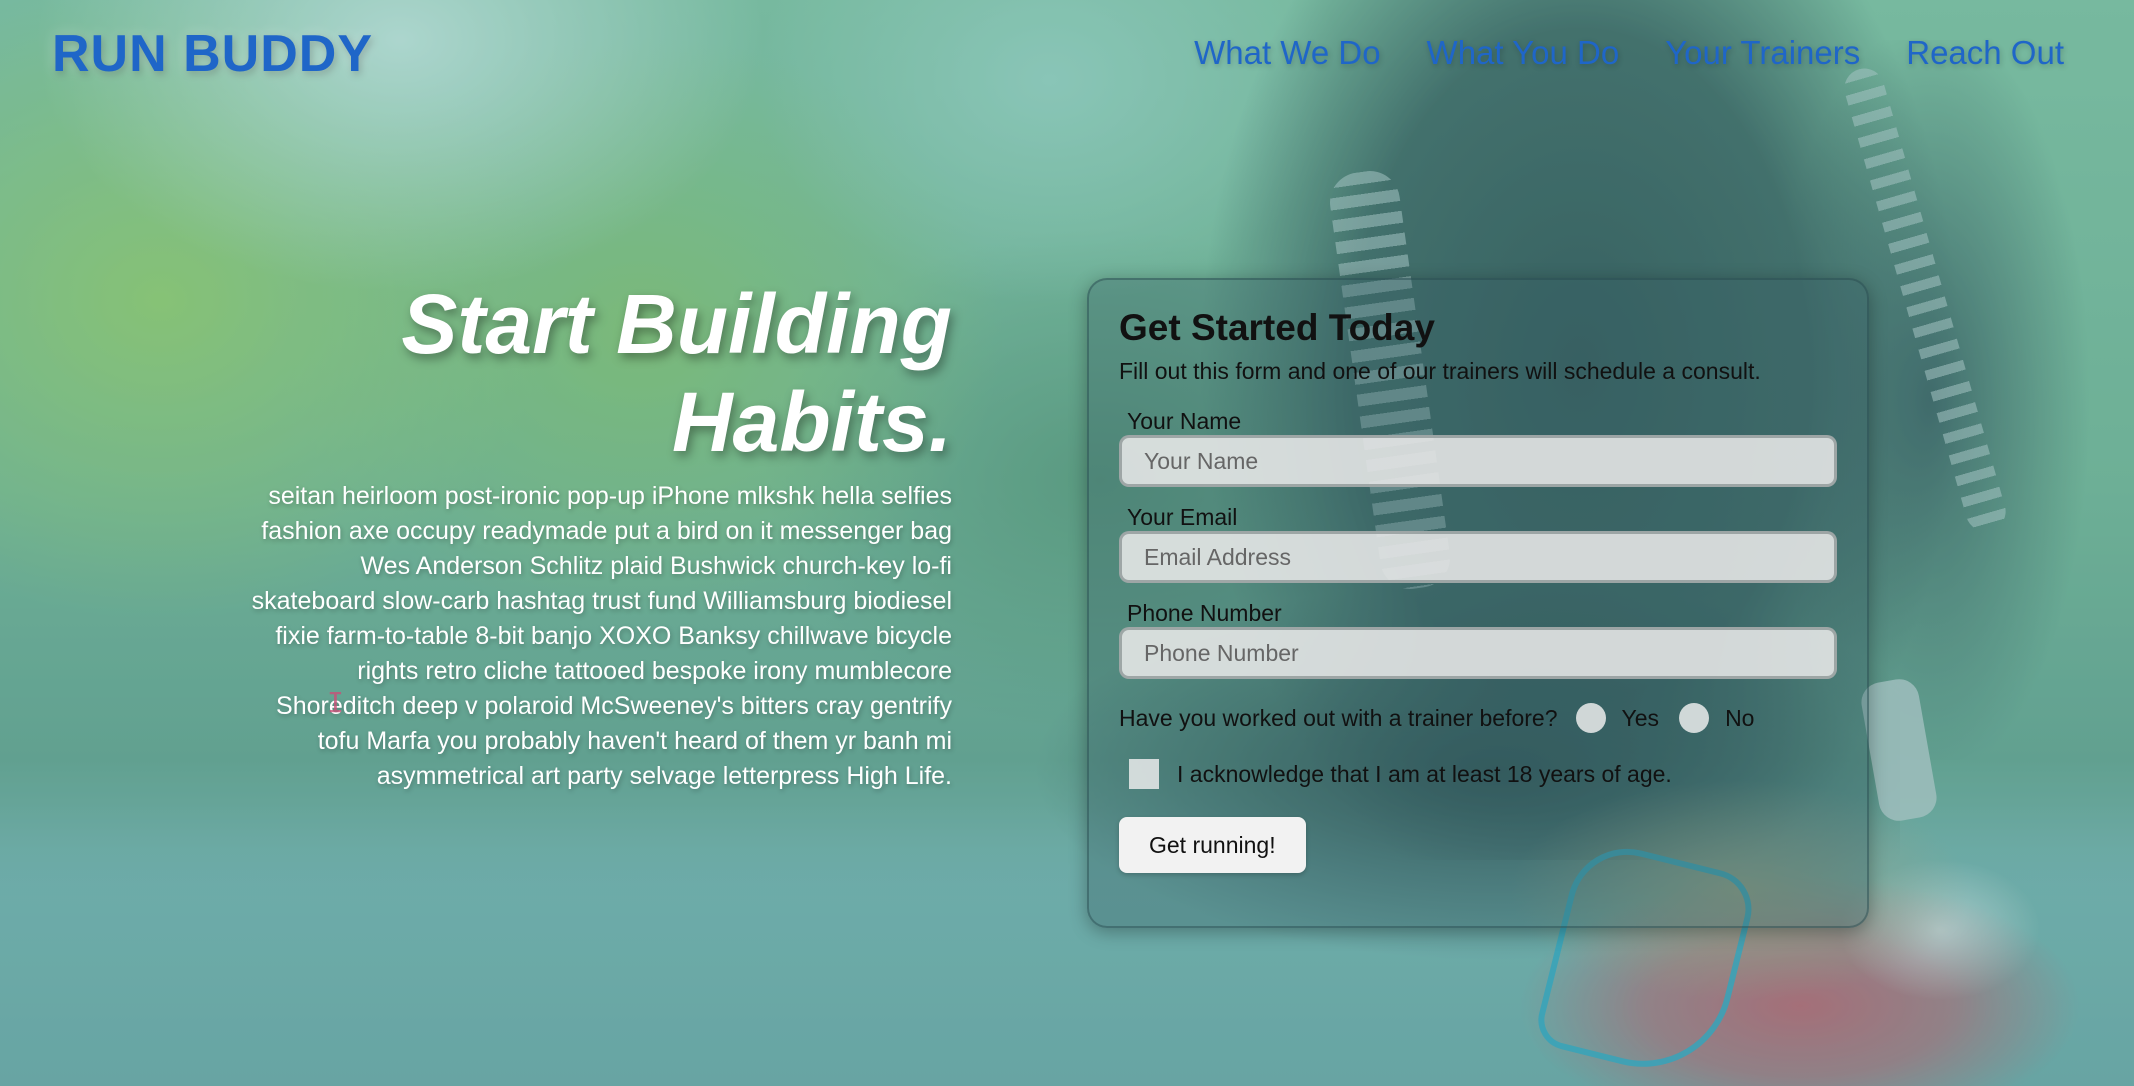 This screenshot has height=1086, width=2134. I want to click on nav-link-reach-out: Reach Out, so click(1985, 53).